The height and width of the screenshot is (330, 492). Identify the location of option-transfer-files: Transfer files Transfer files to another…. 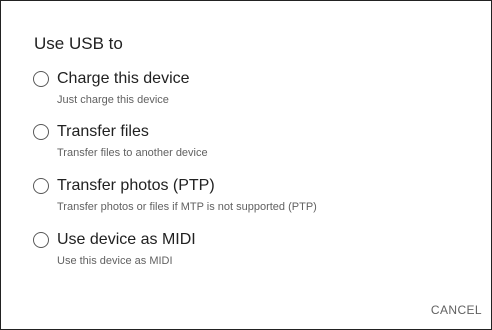
(253, 143).